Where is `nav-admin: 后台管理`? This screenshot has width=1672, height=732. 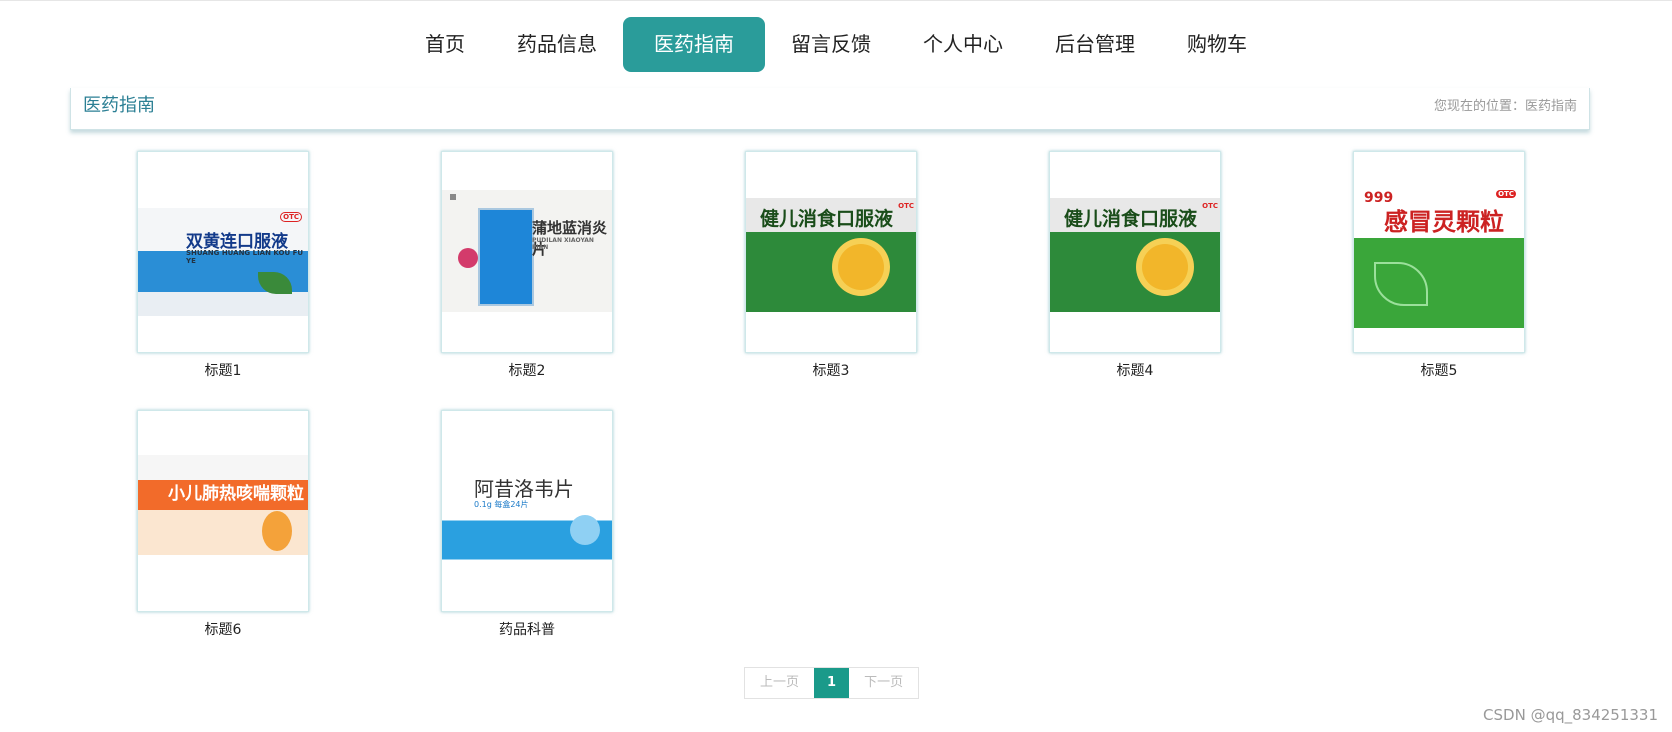
nav-admin: 后台管理 is located at coordinates (1095, 44).